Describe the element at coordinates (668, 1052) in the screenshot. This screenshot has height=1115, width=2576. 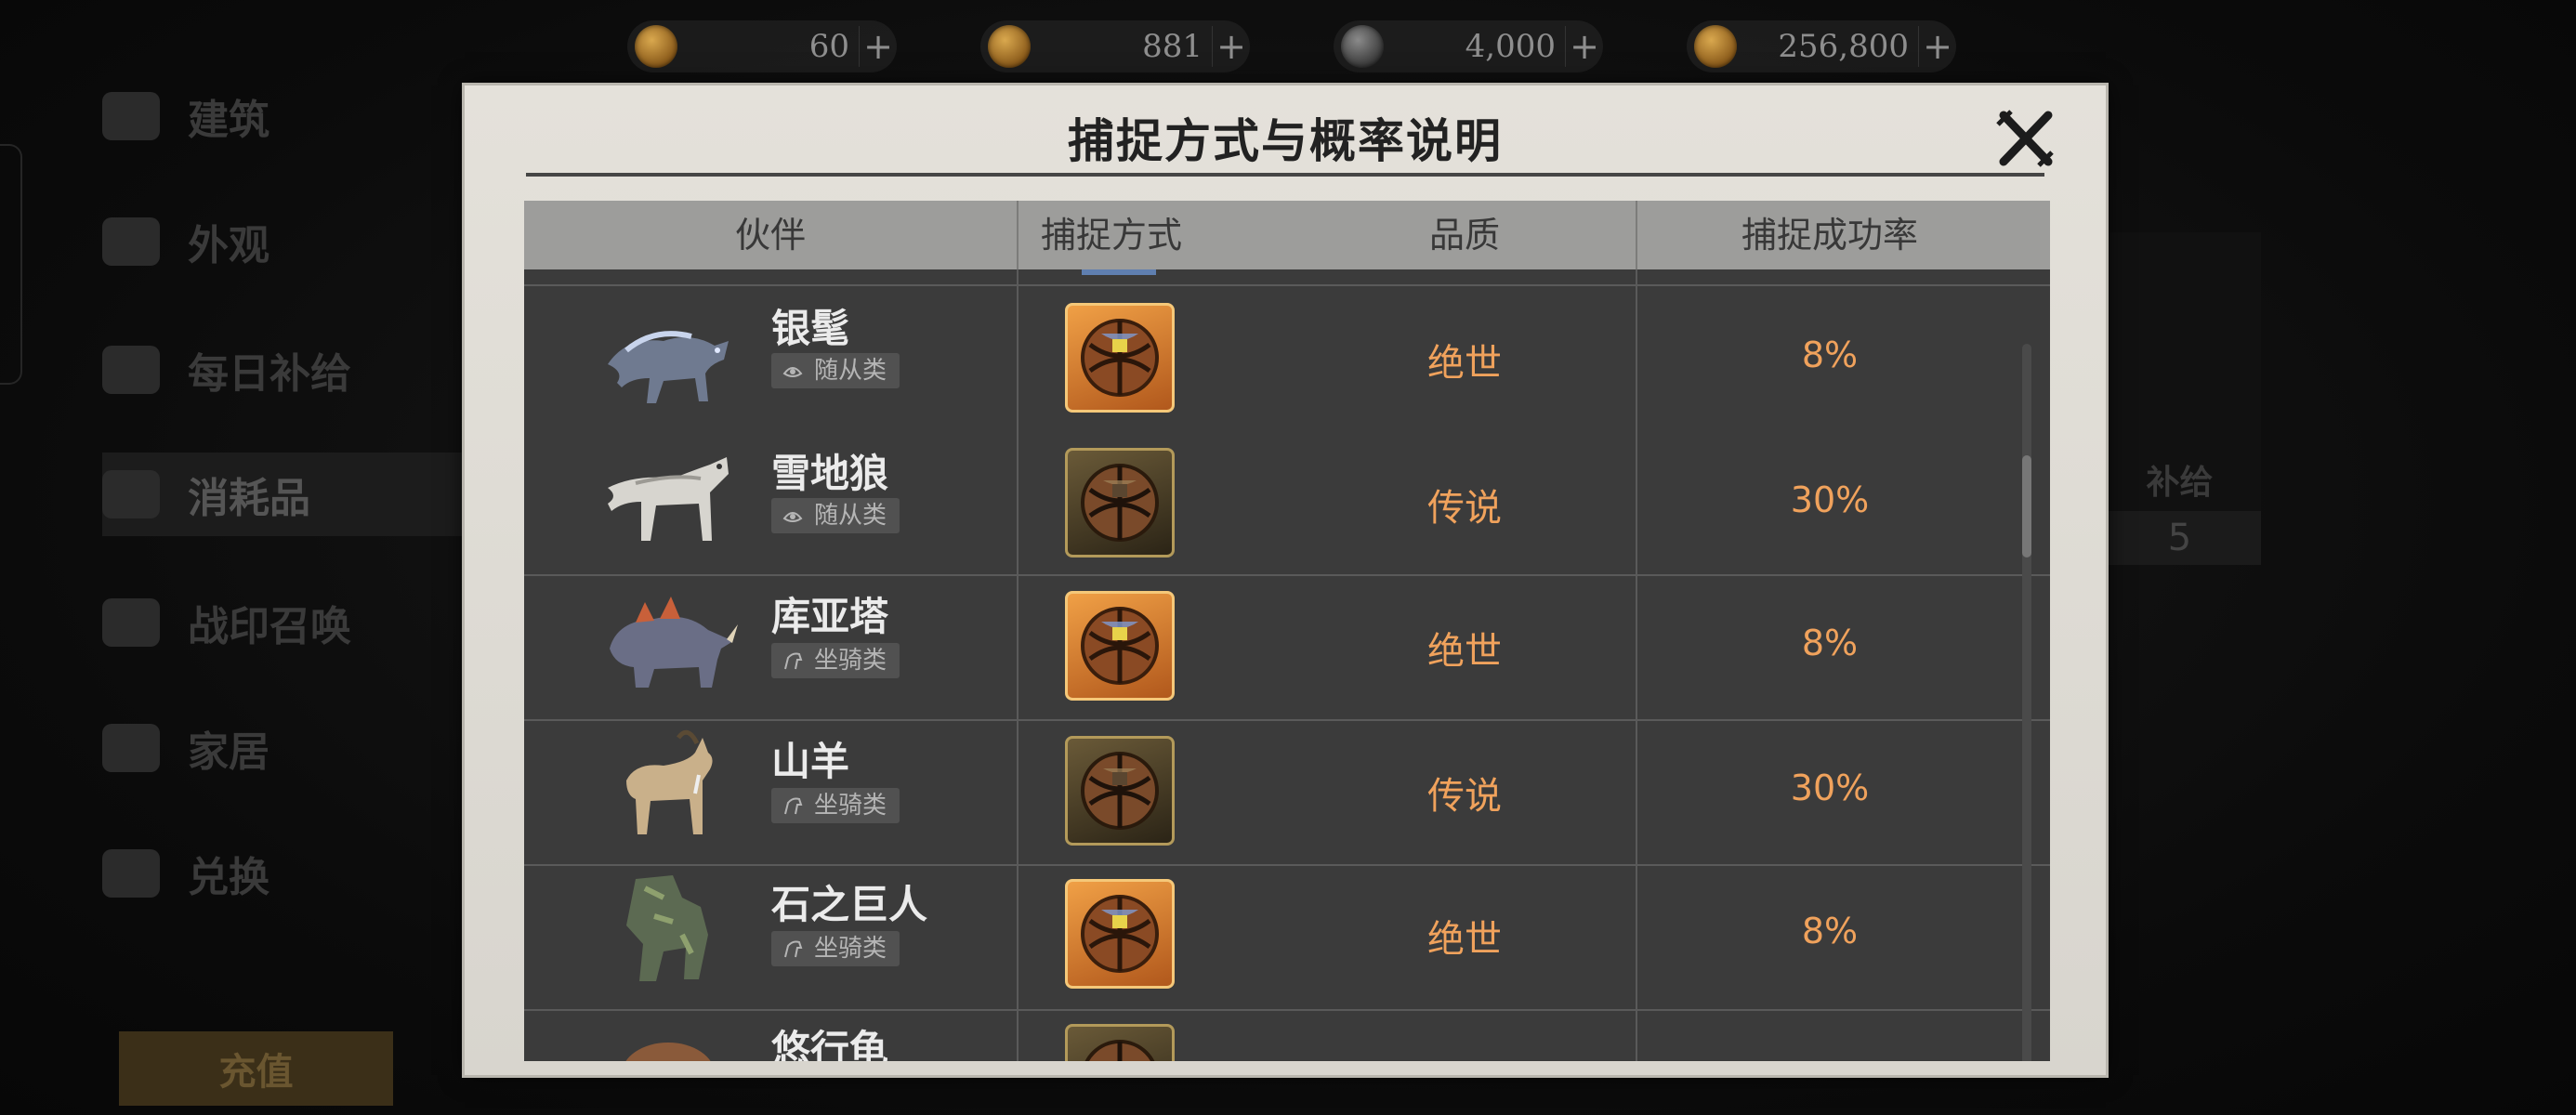
I see `turtle-icon` at that location.